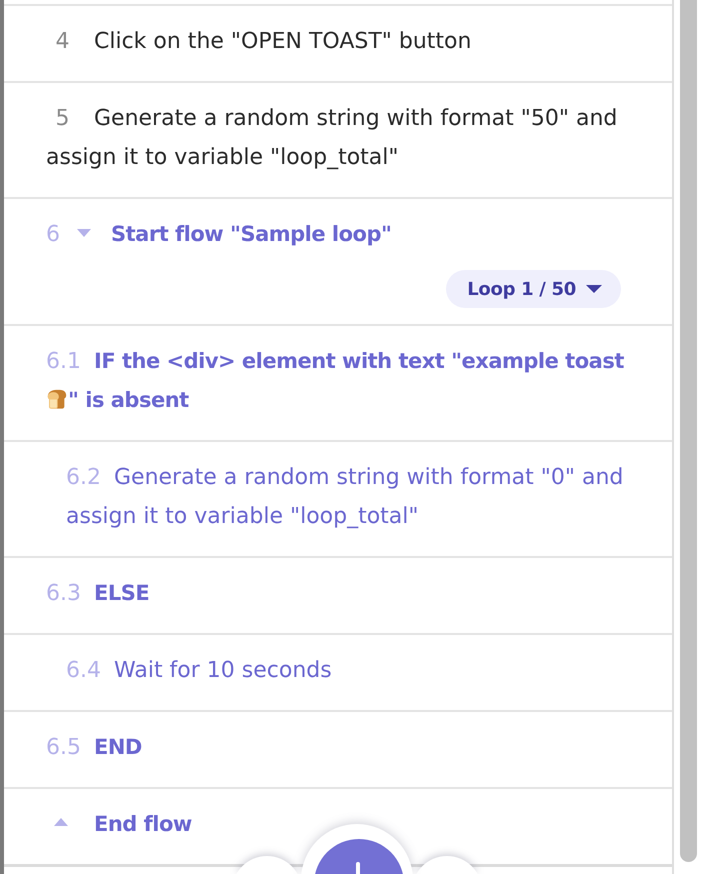  Describe the element at coordinates (358, 868) in the screenshot. I see `vertical-line-icon` at that location.